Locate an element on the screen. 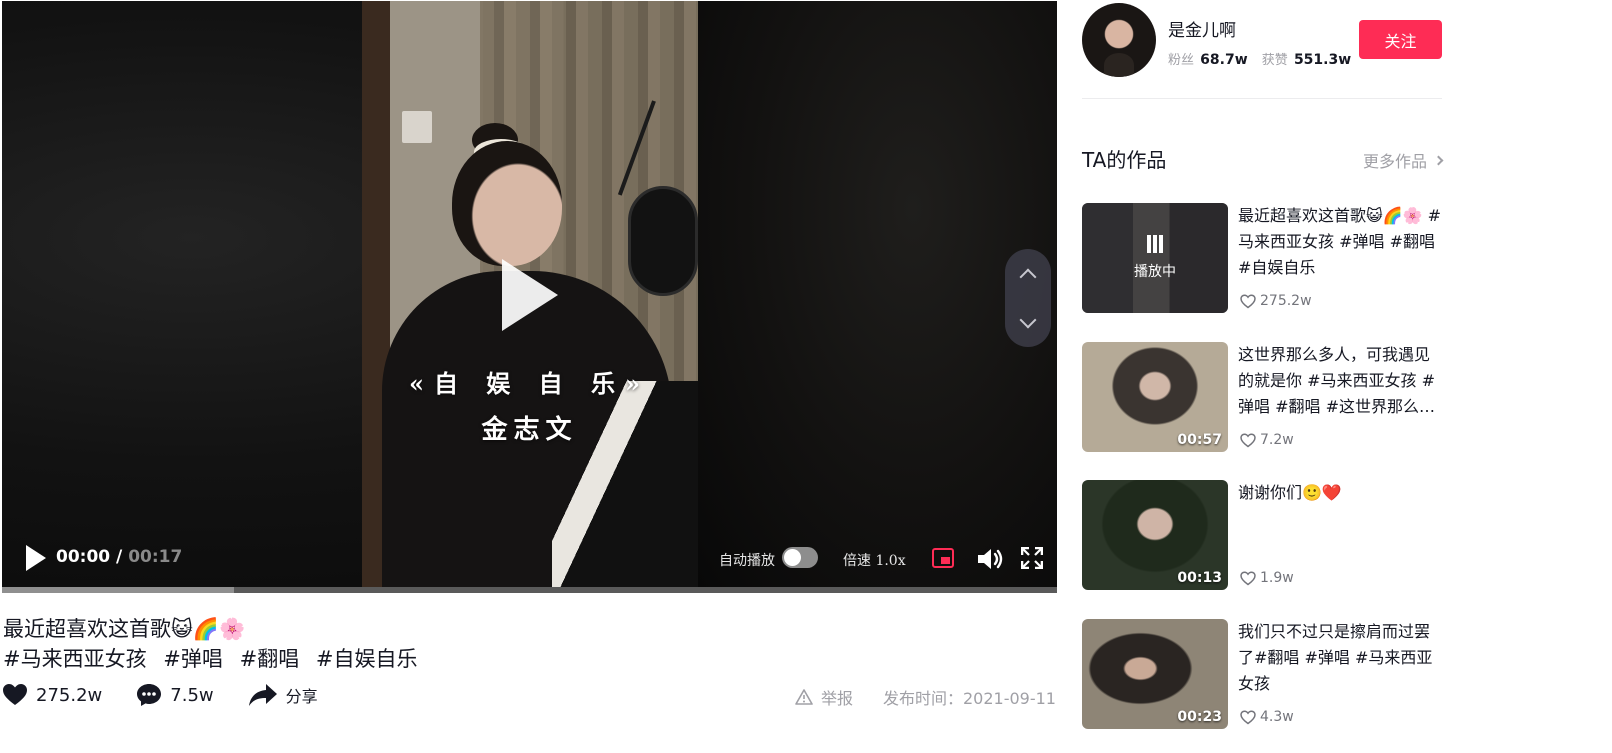 Image resolution: width=1612 pixels, height=753 pixels. work-thumbnail: 播放中 is located at coordinates (1155, 258).